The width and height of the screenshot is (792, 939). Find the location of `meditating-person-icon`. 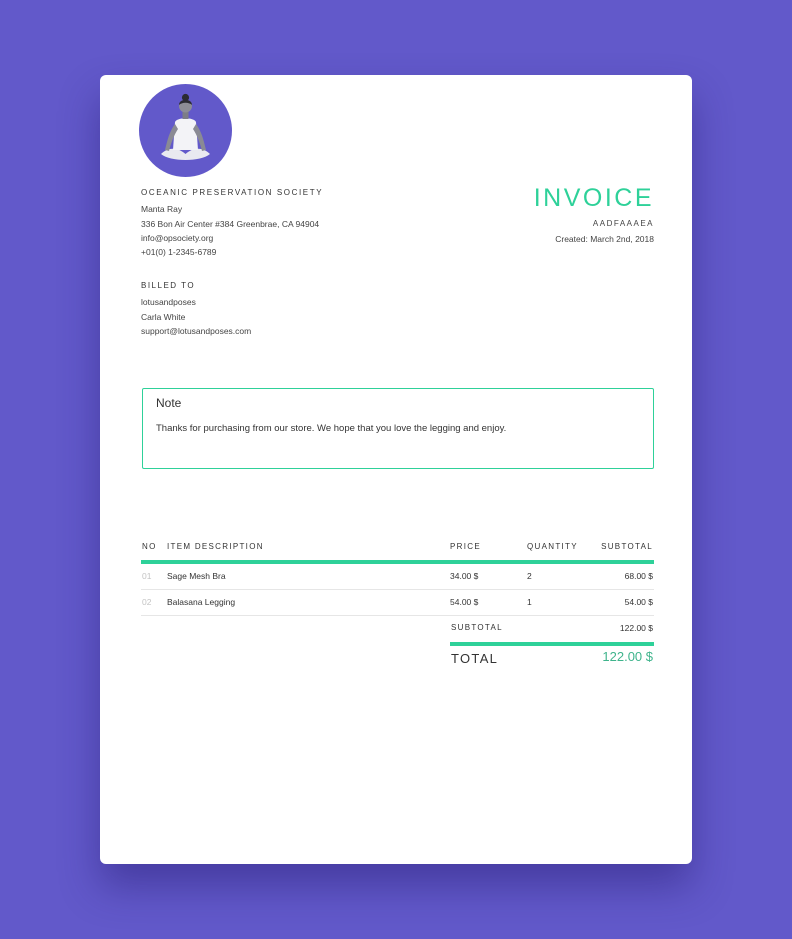

meditating-person-icon is located at coordinates (185, 126).